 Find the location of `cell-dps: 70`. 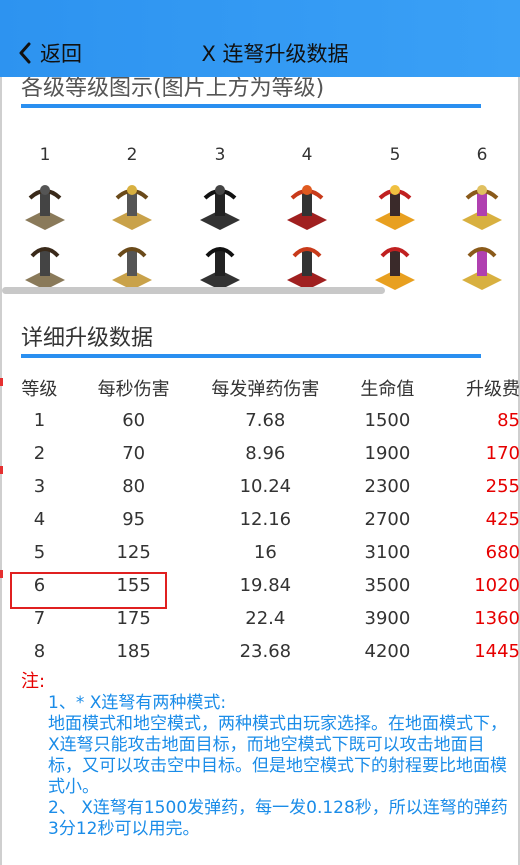

cell-dps: 70 is located at coordinates (134, 453).